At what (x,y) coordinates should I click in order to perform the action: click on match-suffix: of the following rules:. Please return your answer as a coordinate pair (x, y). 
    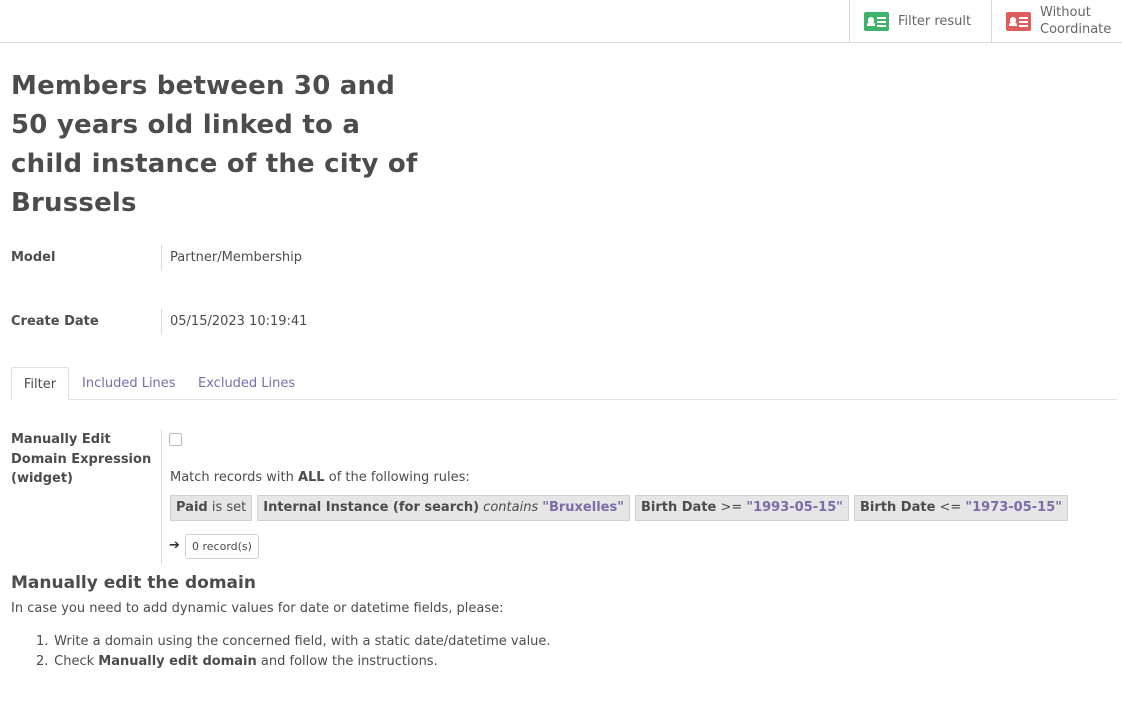
    Looking at the image, I should click on (399, 477).